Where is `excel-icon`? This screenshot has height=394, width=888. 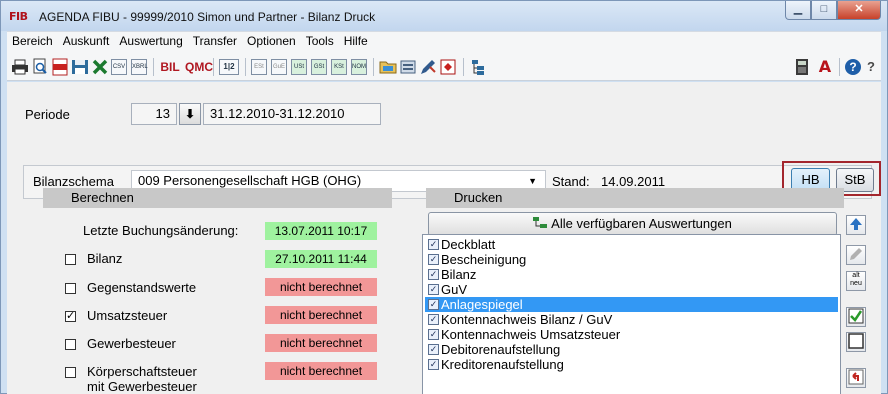
excel-icon is located at coordinates (100, 67).